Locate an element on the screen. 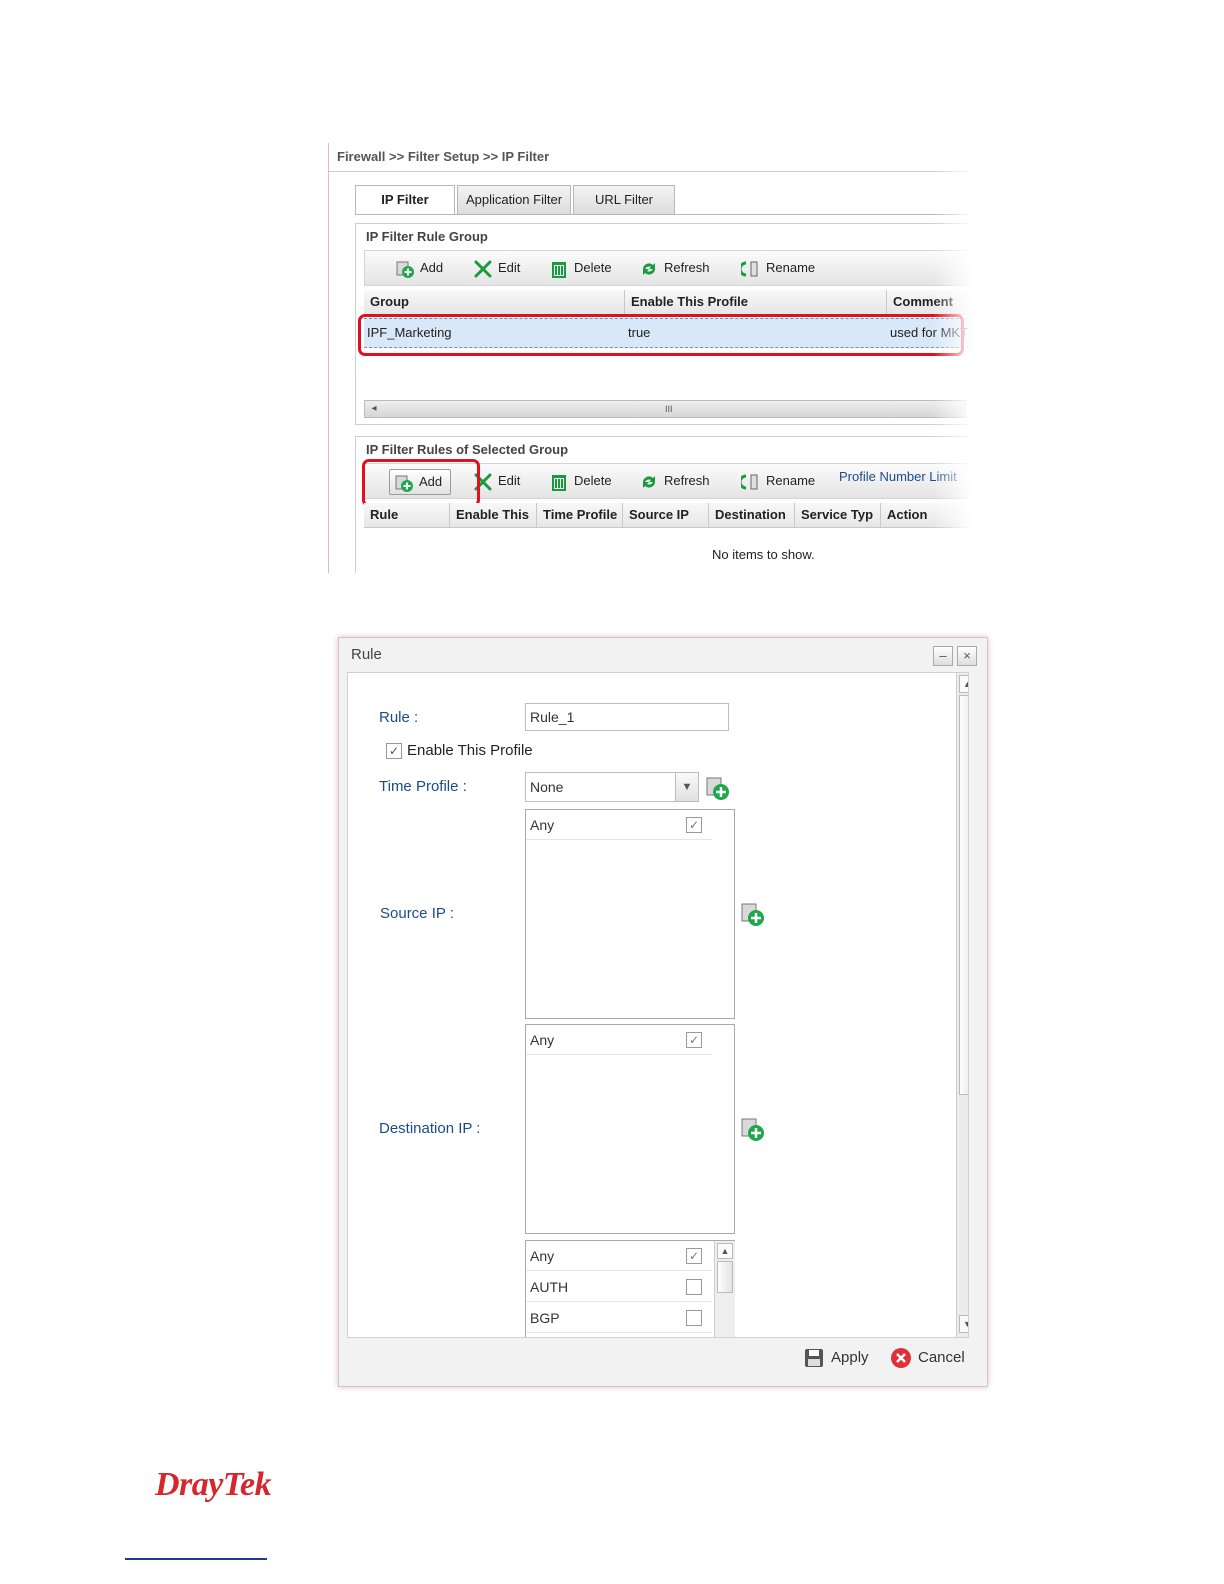 This screenshot has width=1224, height=1584. time-profile-select: None ▼ is located at coordinates (612, 787).